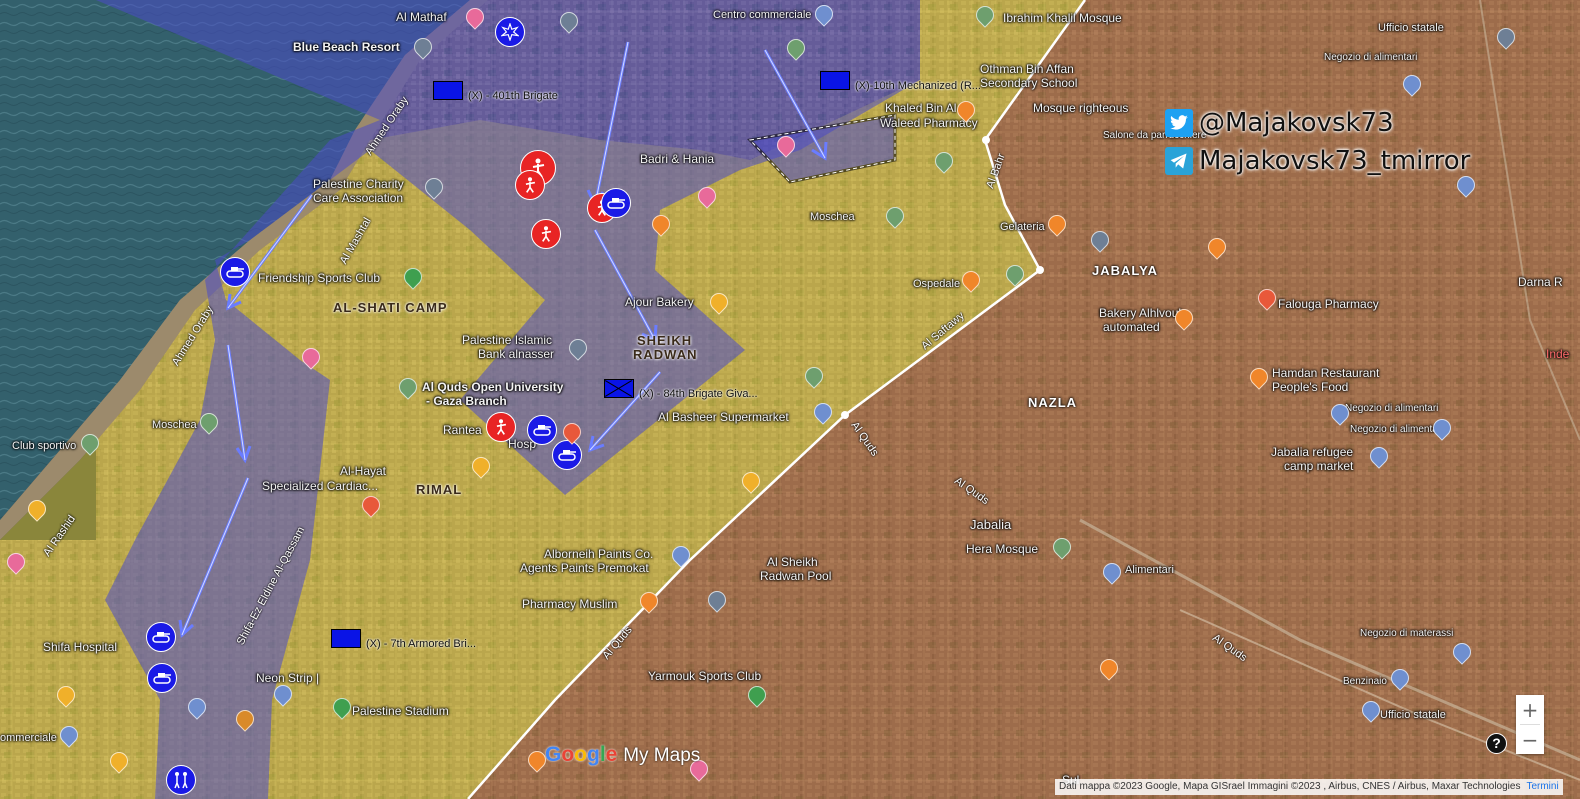 The width and height of the screenshot is (1580, 799). What do you see at coordinates (28, 738) in the screenshot?
I see `place-commerciale: ommerciale` at bounding box center [28, 738].